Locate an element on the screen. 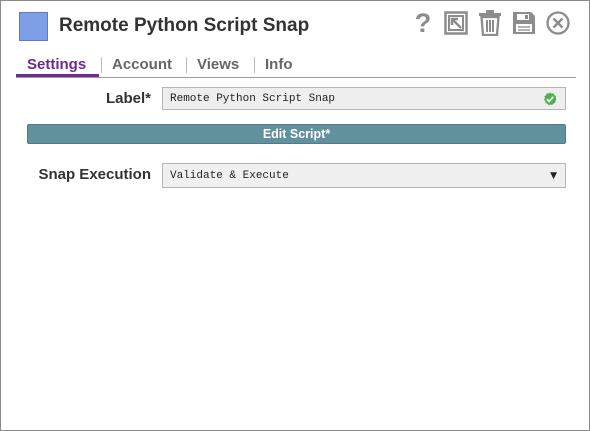  snap-icon is located at coordinates (33, 26).